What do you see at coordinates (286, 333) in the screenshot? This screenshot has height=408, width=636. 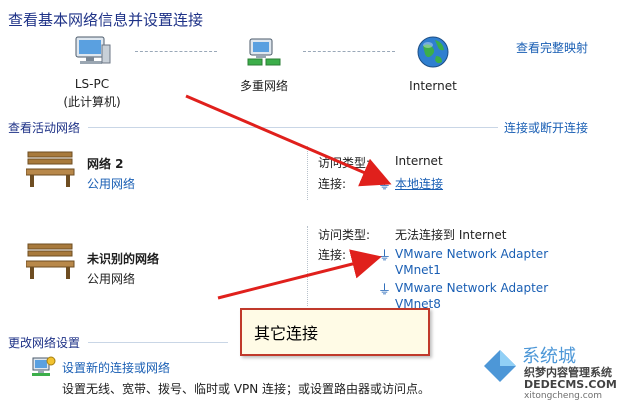 I see `annotation-text: 其它连接` at bounding box center [286, 333].